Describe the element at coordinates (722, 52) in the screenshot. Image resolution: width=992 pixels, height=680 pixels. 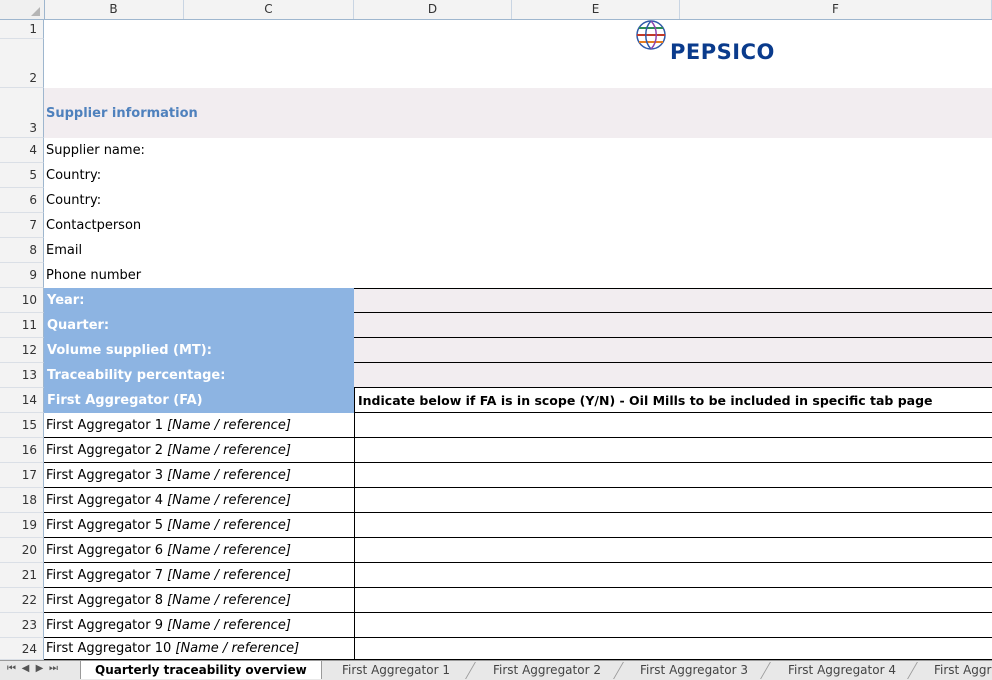
I see `logo-wordmark: PEPSICO` at that location.